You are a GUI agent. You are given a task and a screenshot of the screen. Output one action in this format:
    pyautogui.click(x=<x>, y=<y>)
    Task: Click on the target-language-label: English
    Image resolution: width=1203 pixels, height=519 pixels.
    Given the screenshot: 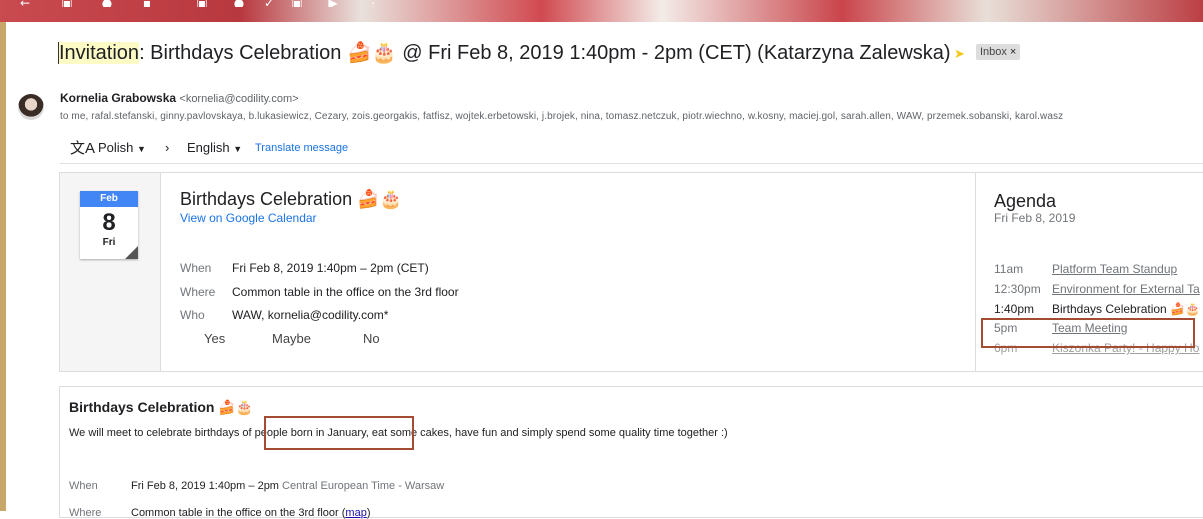 What is the action you would take?
    pyautogui.click(x=208, y=147)
    